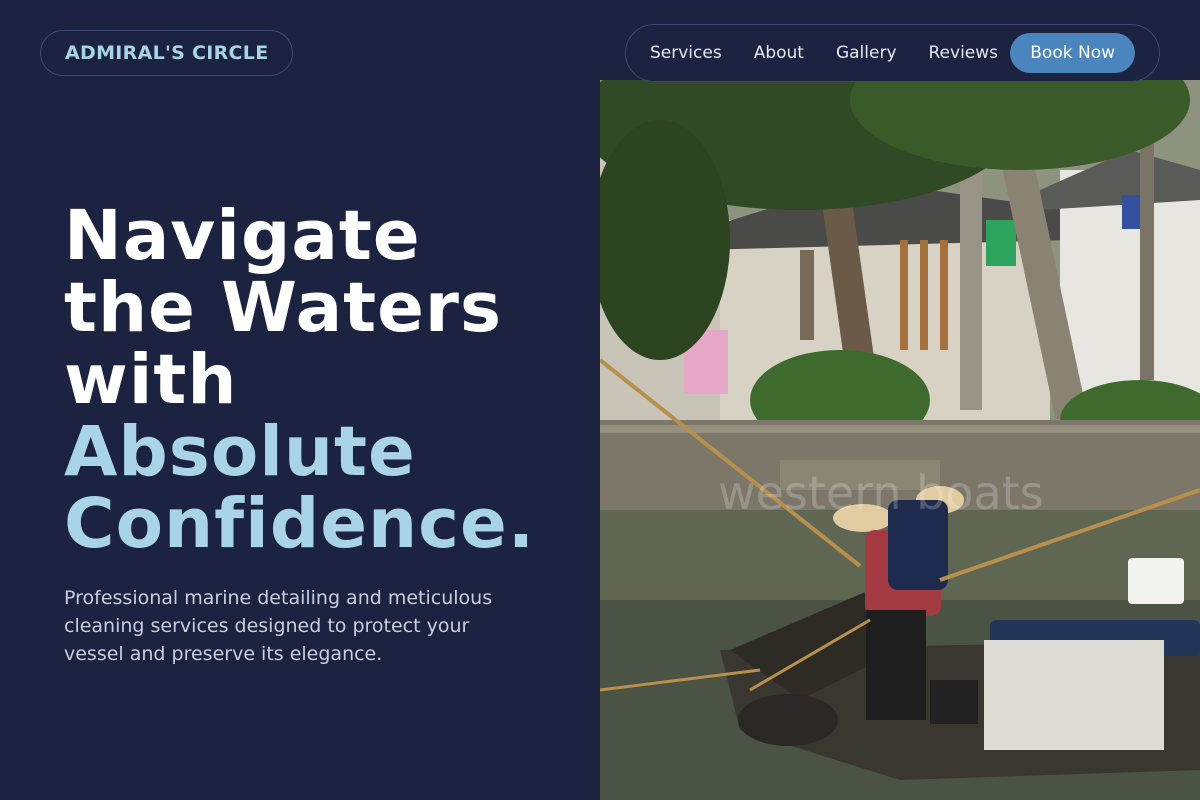 This screenshot has width=1200, height=800. Describe the element at coordinates (866, 53) in the screenshot. I see `nav-link-gallery: Gallery` at that location.